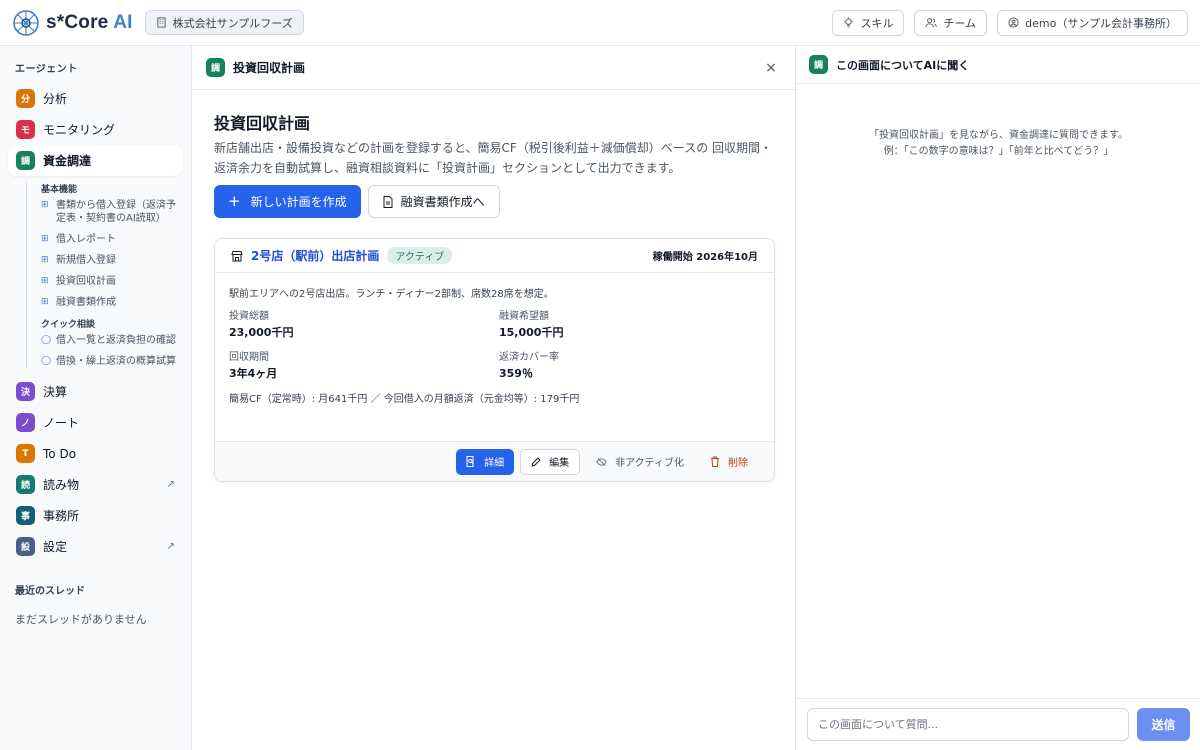 Image resolution: width=1200 pixels, height=750 pixels. I want to click on metric-coverage: 返済カバー率 359％, so click(529, 366).